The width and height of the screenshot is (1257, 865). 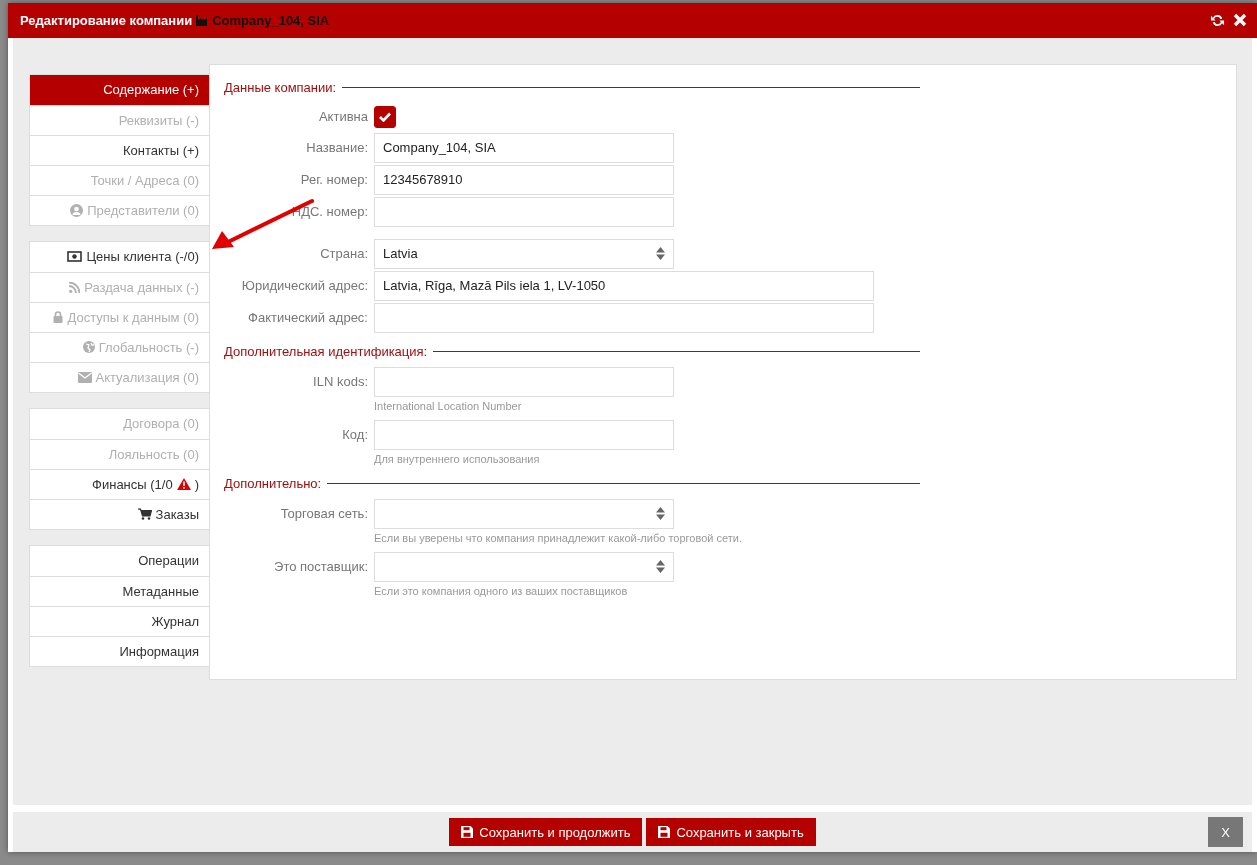 What do you see at coordinates (340, 382) in the screenshot?
I see `field-label: ILN kods:` at bounding box center [340, 382].